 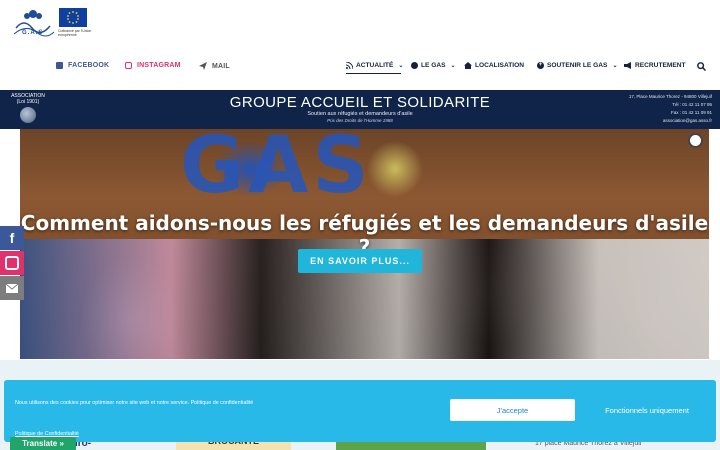 I want to click on mail-link: MAIL, so click(x=214, y=66).